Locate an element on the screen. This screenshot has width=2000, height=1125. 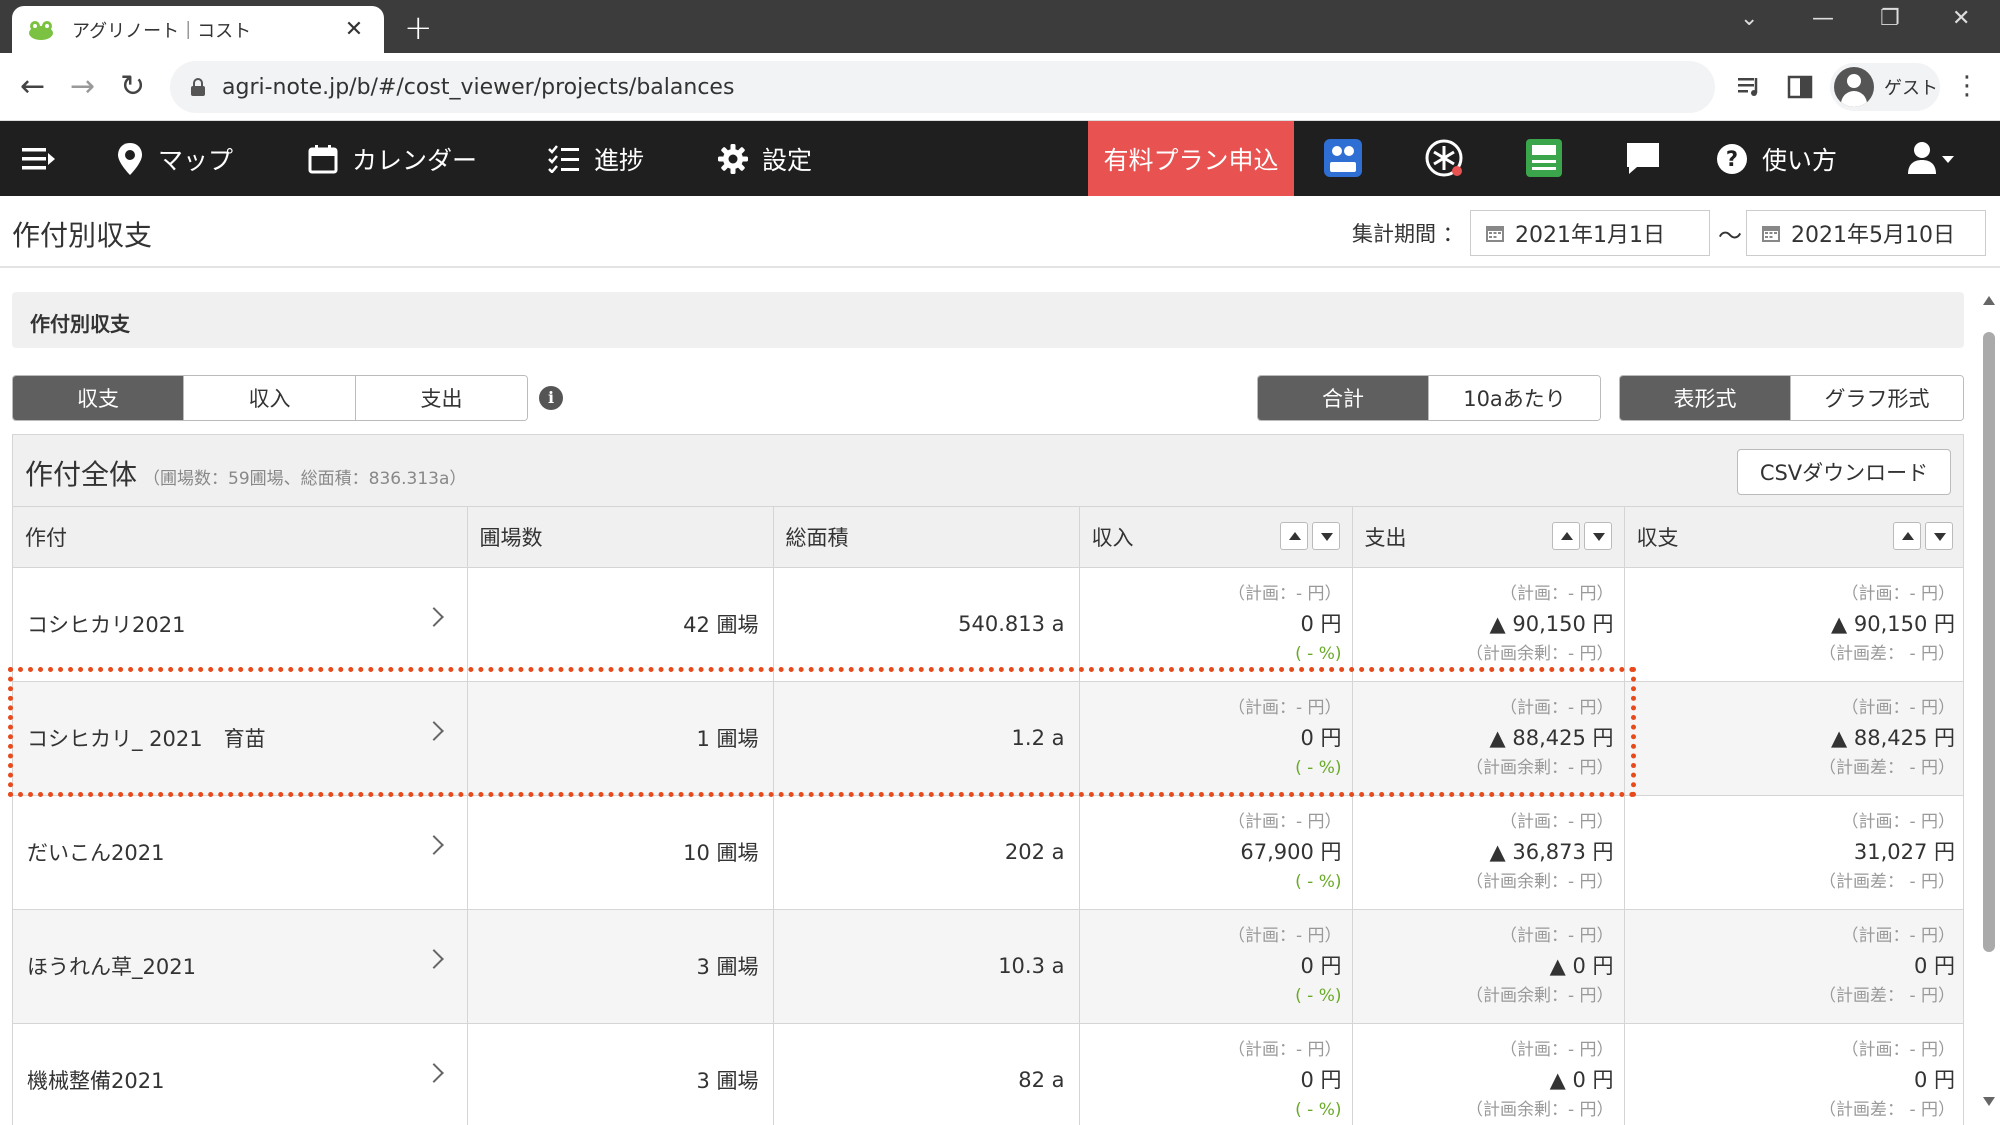
app-navbar: マップ カレンダー 進捗 設定 有料プラン申込 ? 使い方 is located at coordinates (1000, 158).